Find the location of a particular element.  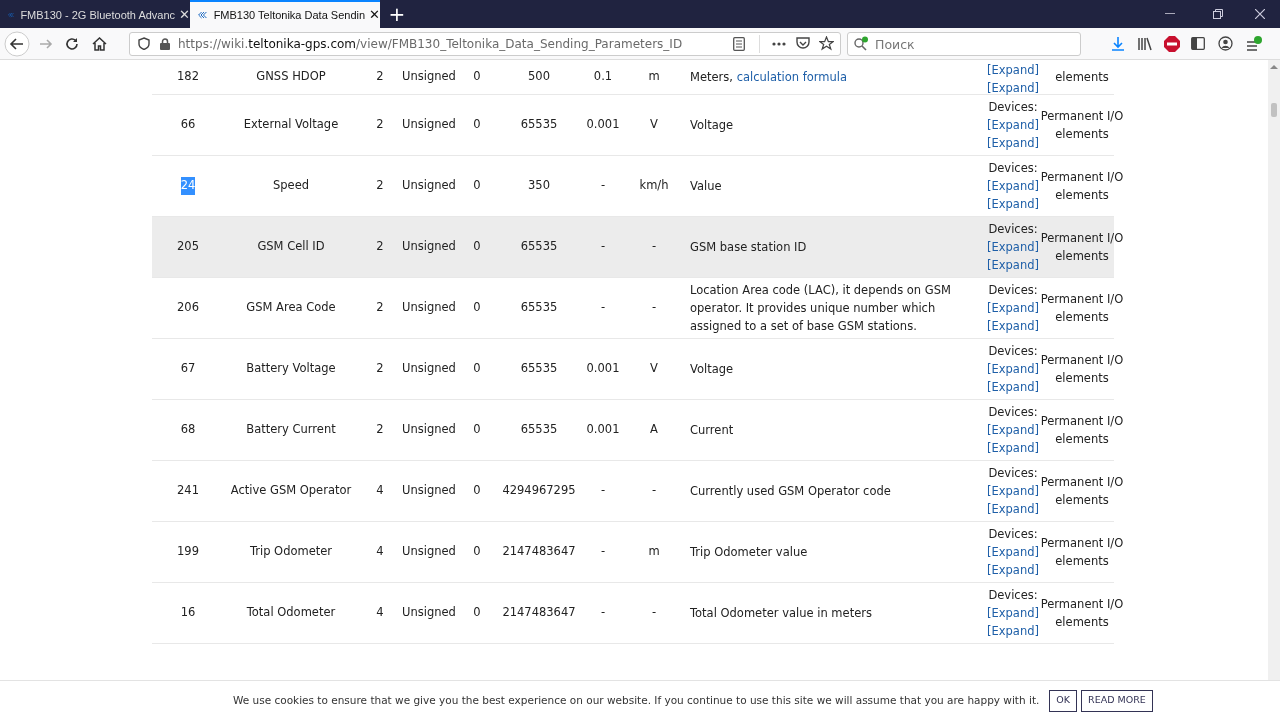

address-bar: https://wiki.teltonika-gps.com/view/FMB130_Teltonika_Data_Sending_Parameters_ID is located at coordinates (485, 43).